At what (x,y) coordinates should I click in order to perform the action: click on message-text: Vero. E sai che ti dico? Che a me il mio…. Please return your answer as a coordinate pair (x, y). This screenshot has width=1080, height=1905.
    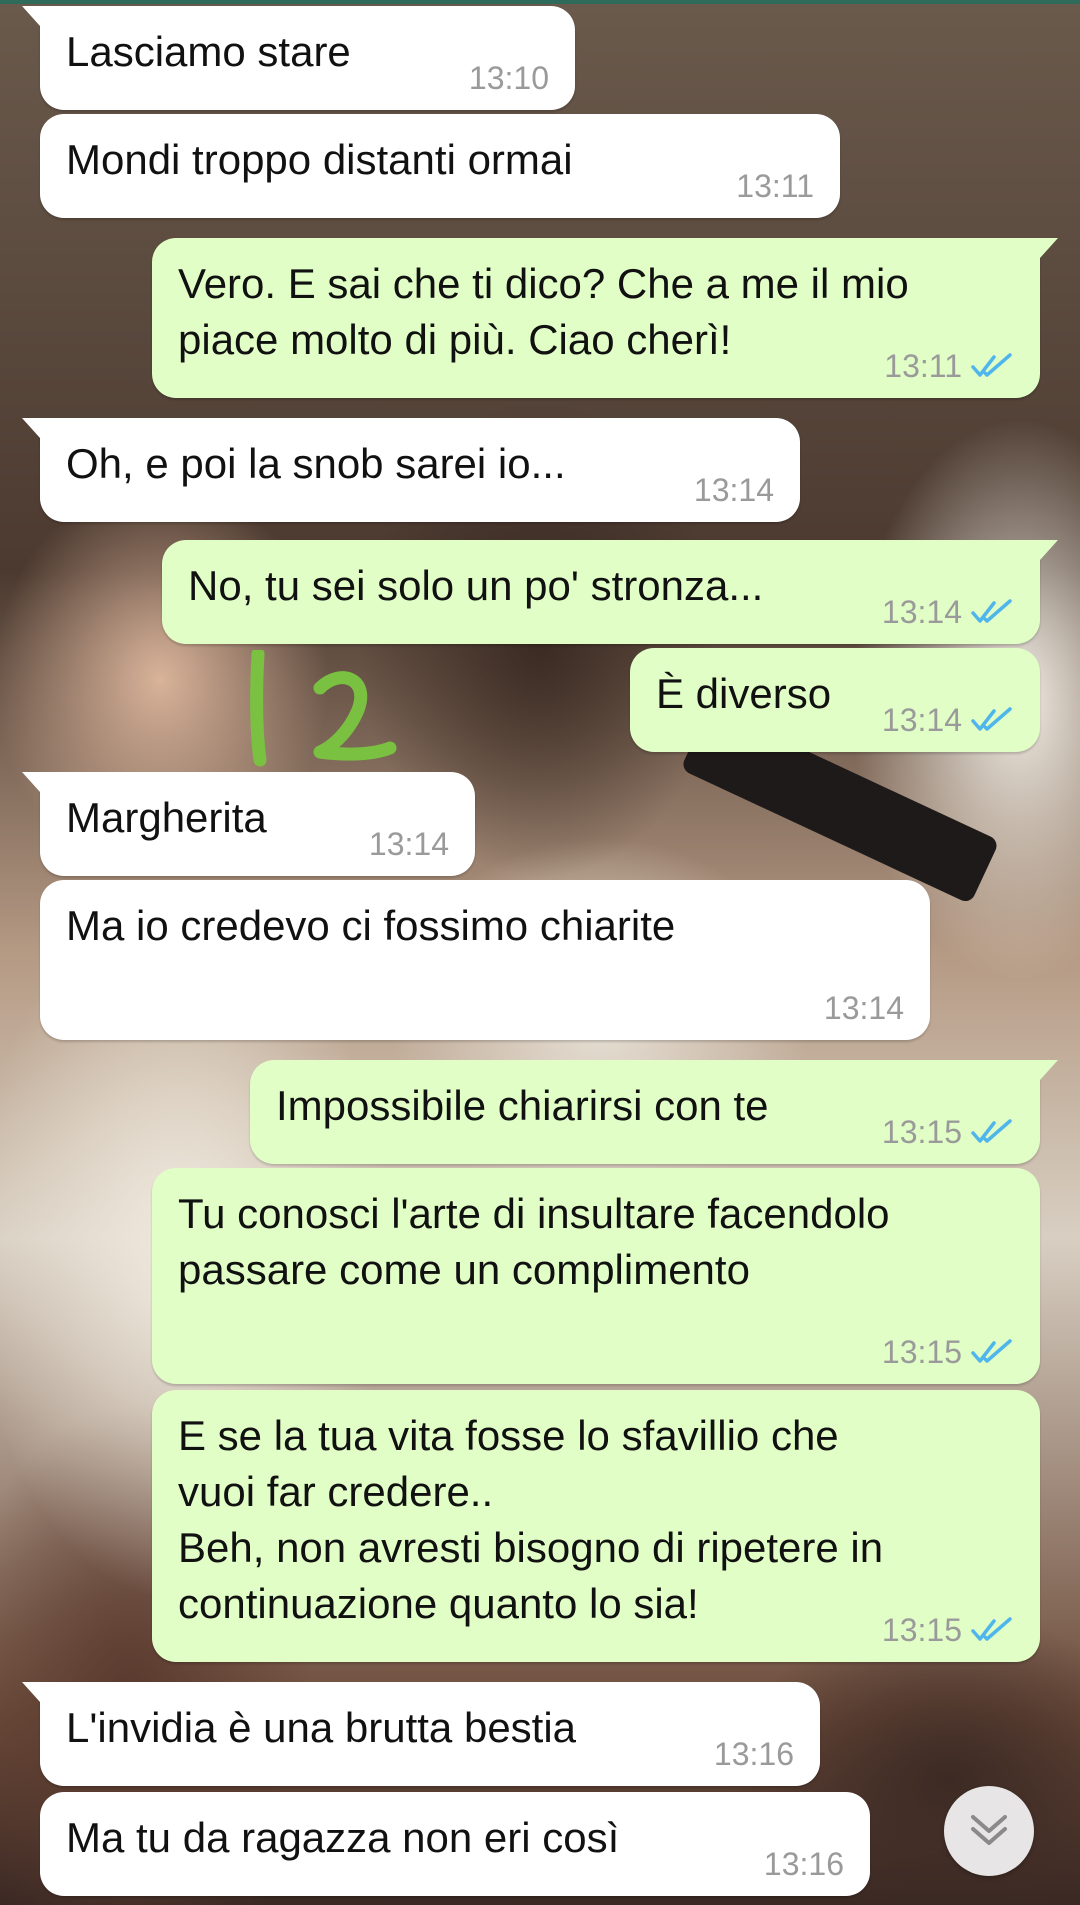
    Looking at the image, I should click on (543, 311).